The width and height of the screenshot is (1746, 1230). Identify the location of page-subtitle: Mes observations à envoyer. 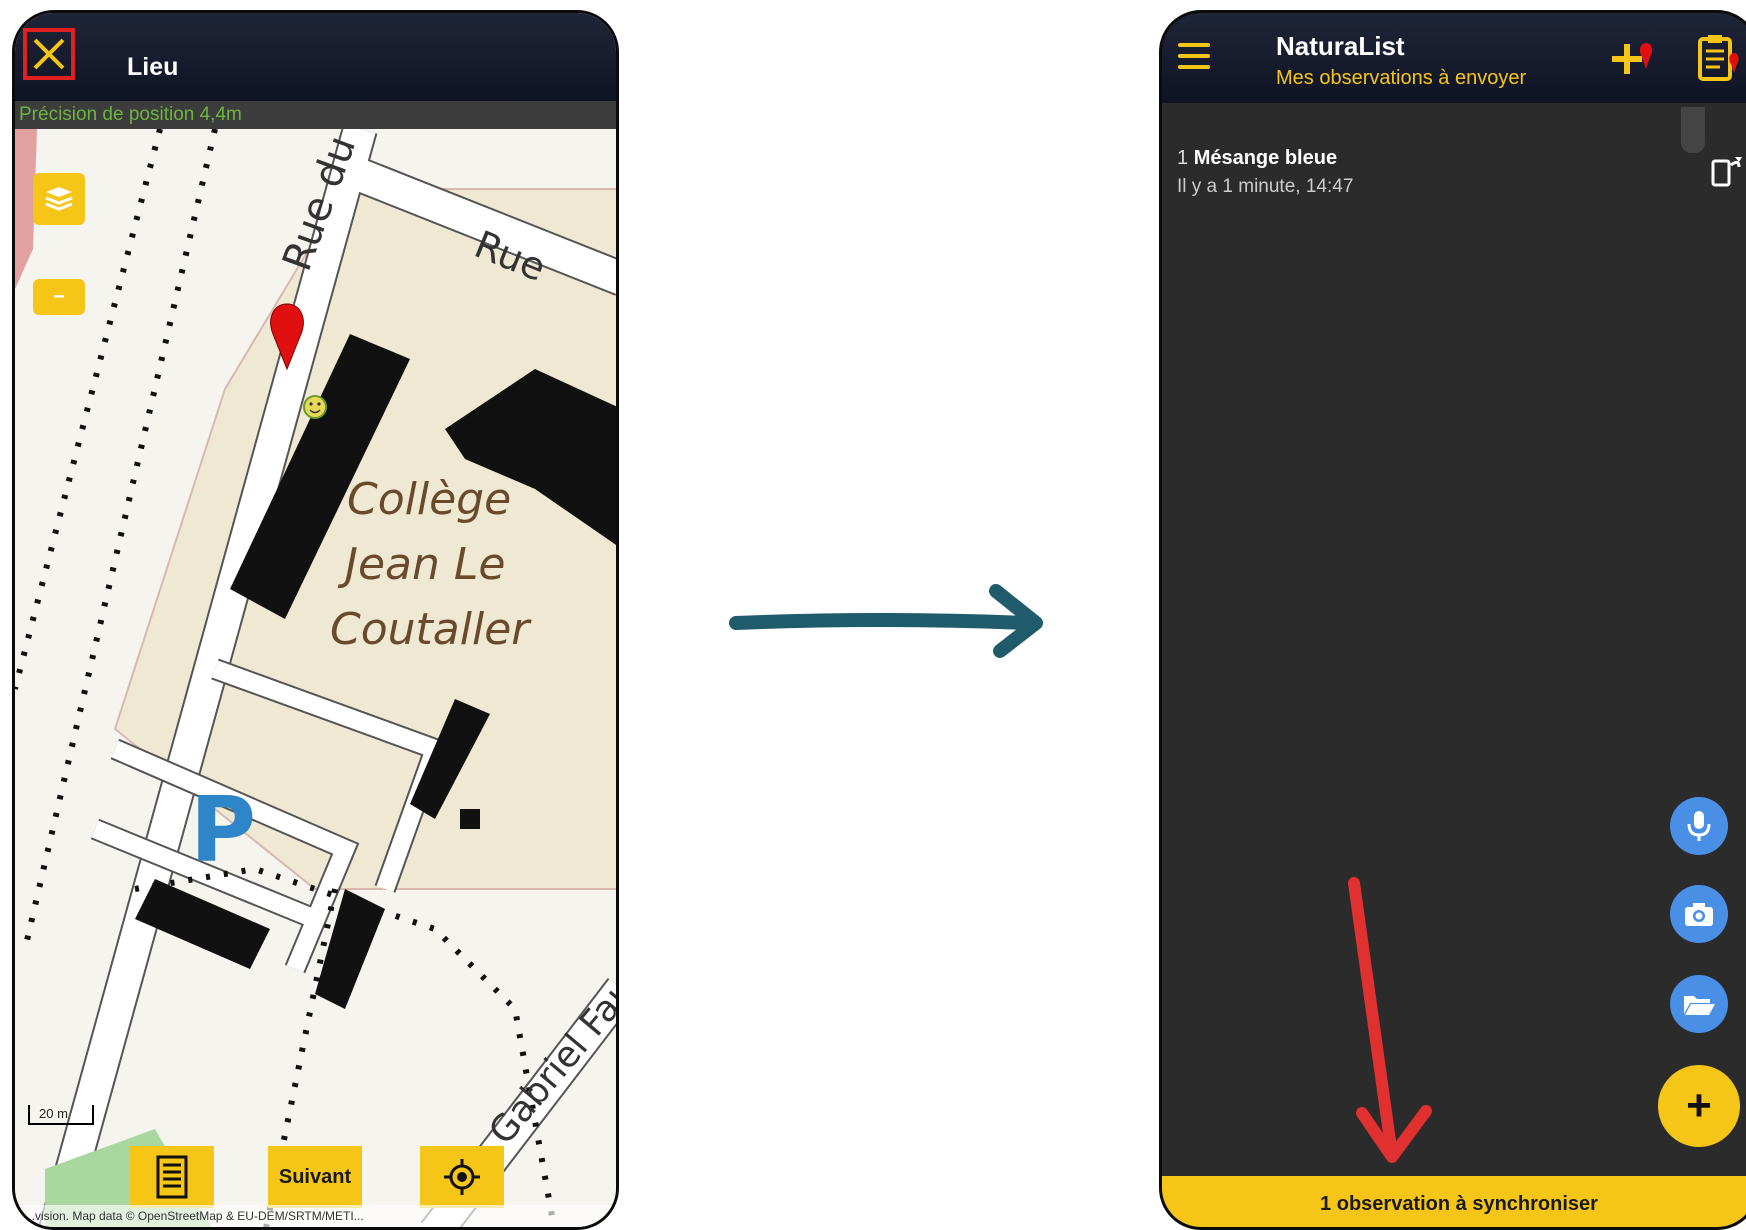
(1401, 78).